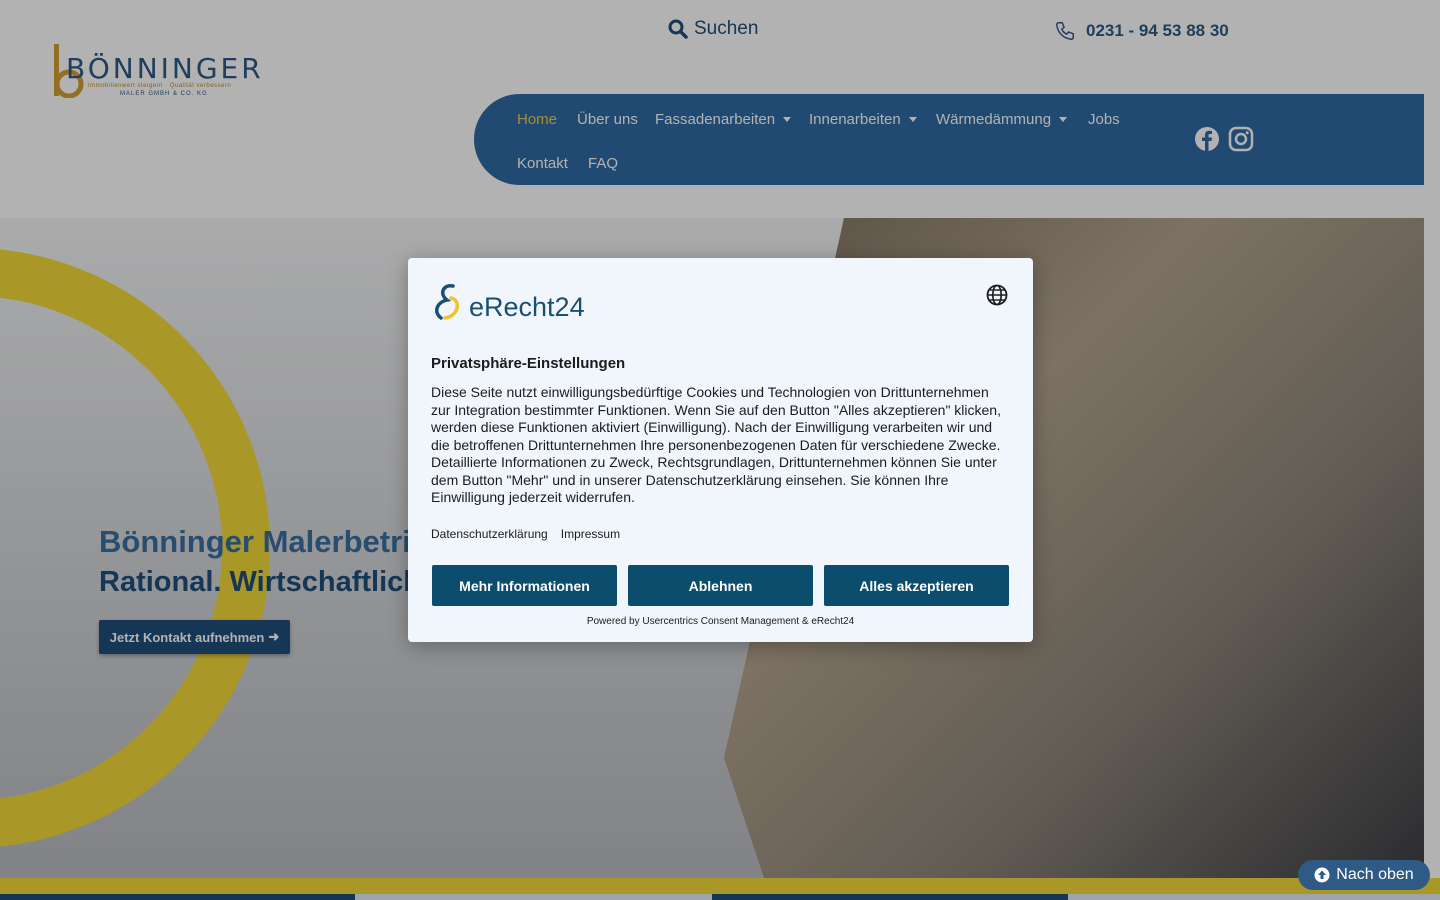 The width and height of the screenshot is (1440, 900). I want to click on erecht24-mark-icon, so click(447, 302).